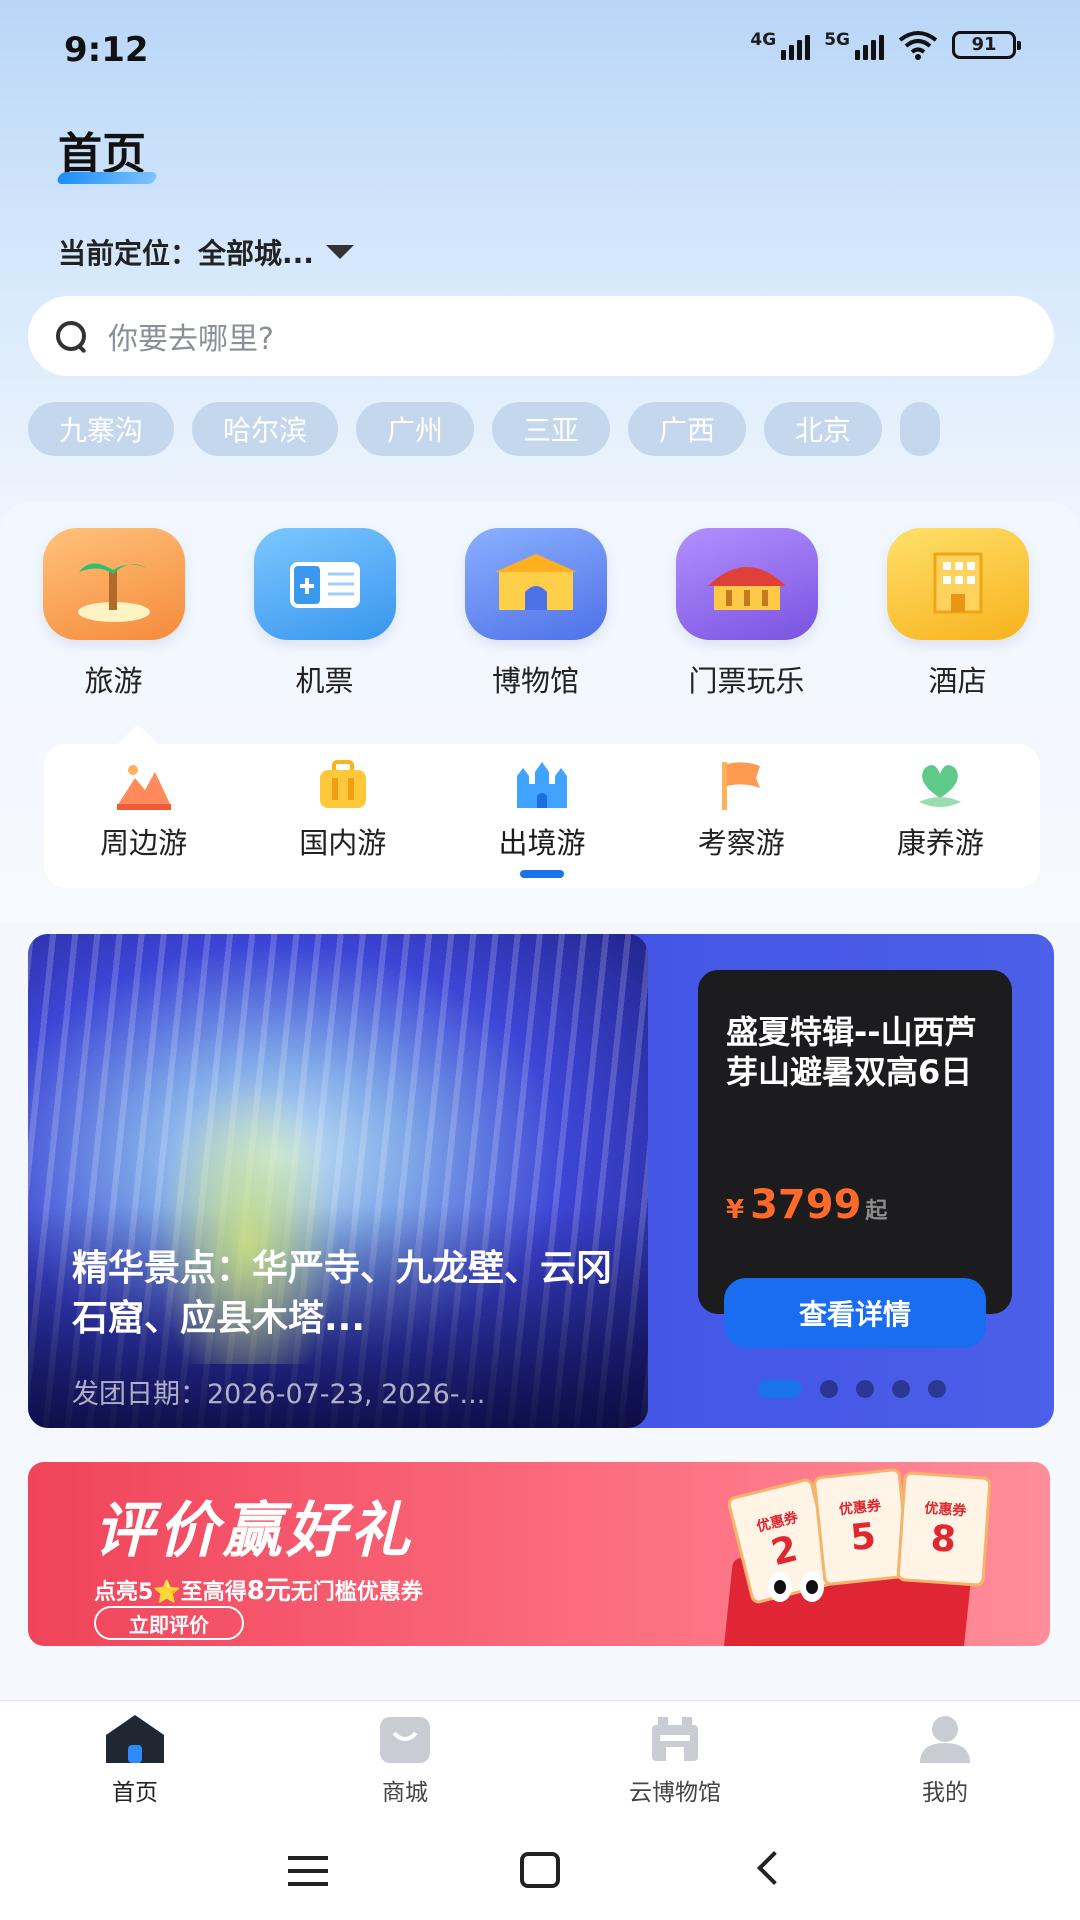 Image resolution: width=1080 pixels, height=1920 pixels. Describe the element at coordinates (986, 45) in the screenshot. I see `battery-icon: 91` at that location.